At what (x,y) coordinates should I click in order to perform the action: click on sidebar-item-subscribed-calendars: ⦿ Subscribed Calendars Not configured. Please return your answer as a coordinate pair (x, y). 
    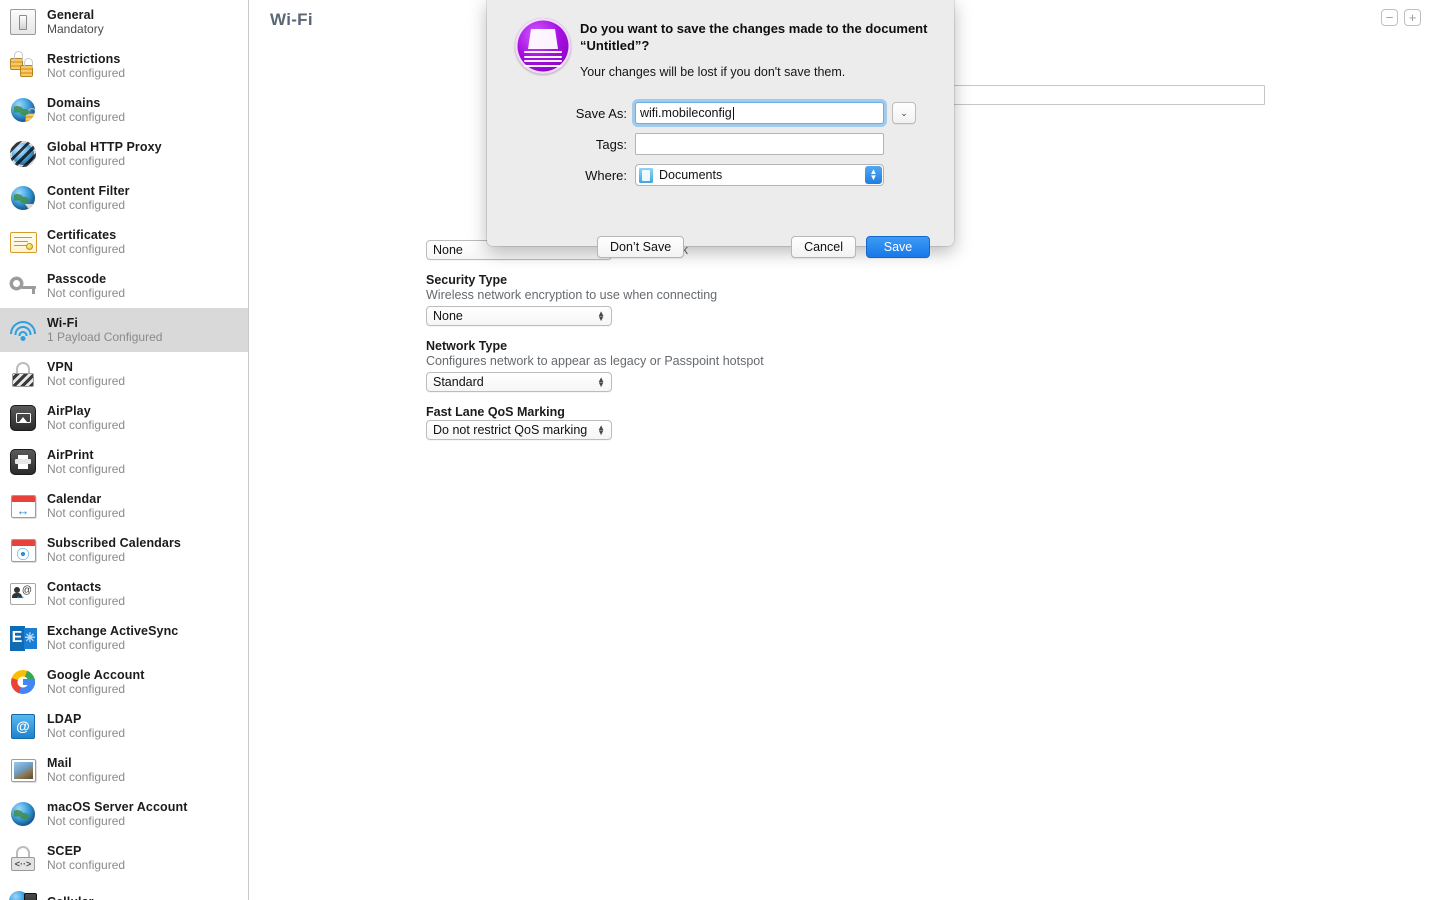
    Looking at the image, I should click on (124, 550).